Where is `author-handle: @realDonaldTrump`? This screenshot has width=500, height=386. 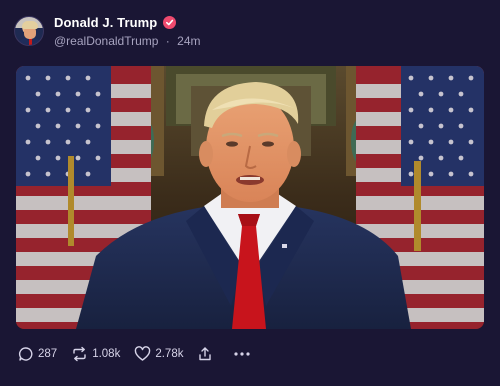
author-handle: @realDonaldTrump is located at coordinates (106, 41).